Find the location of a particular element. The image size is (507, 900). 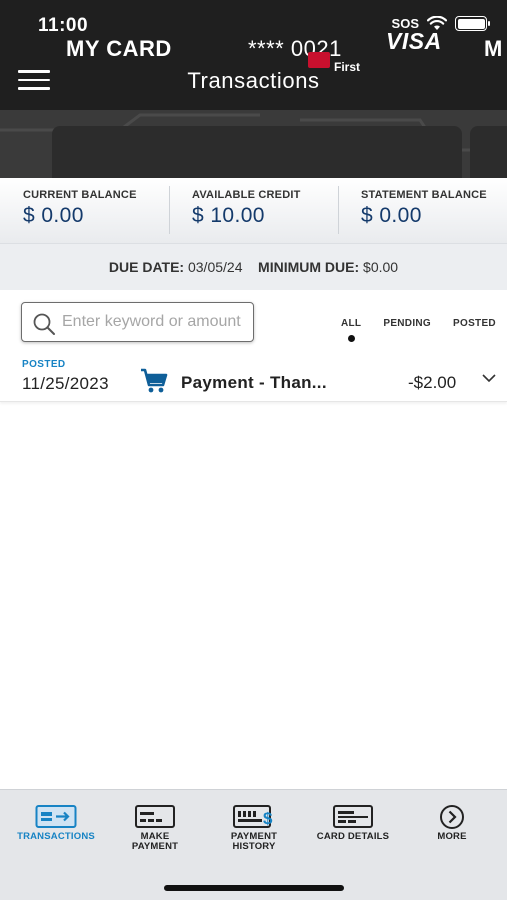

filter-tab-all: ALL is located at coordinates (351, 330).